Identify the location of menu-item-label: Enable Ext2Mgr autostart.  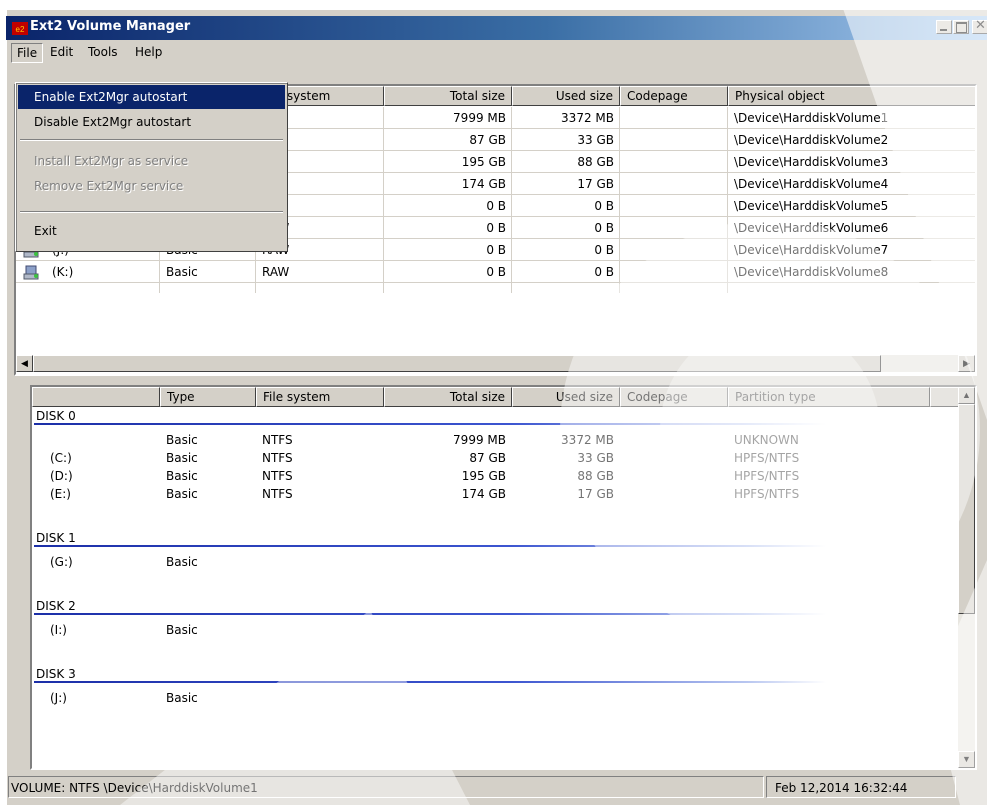
(111, 97).